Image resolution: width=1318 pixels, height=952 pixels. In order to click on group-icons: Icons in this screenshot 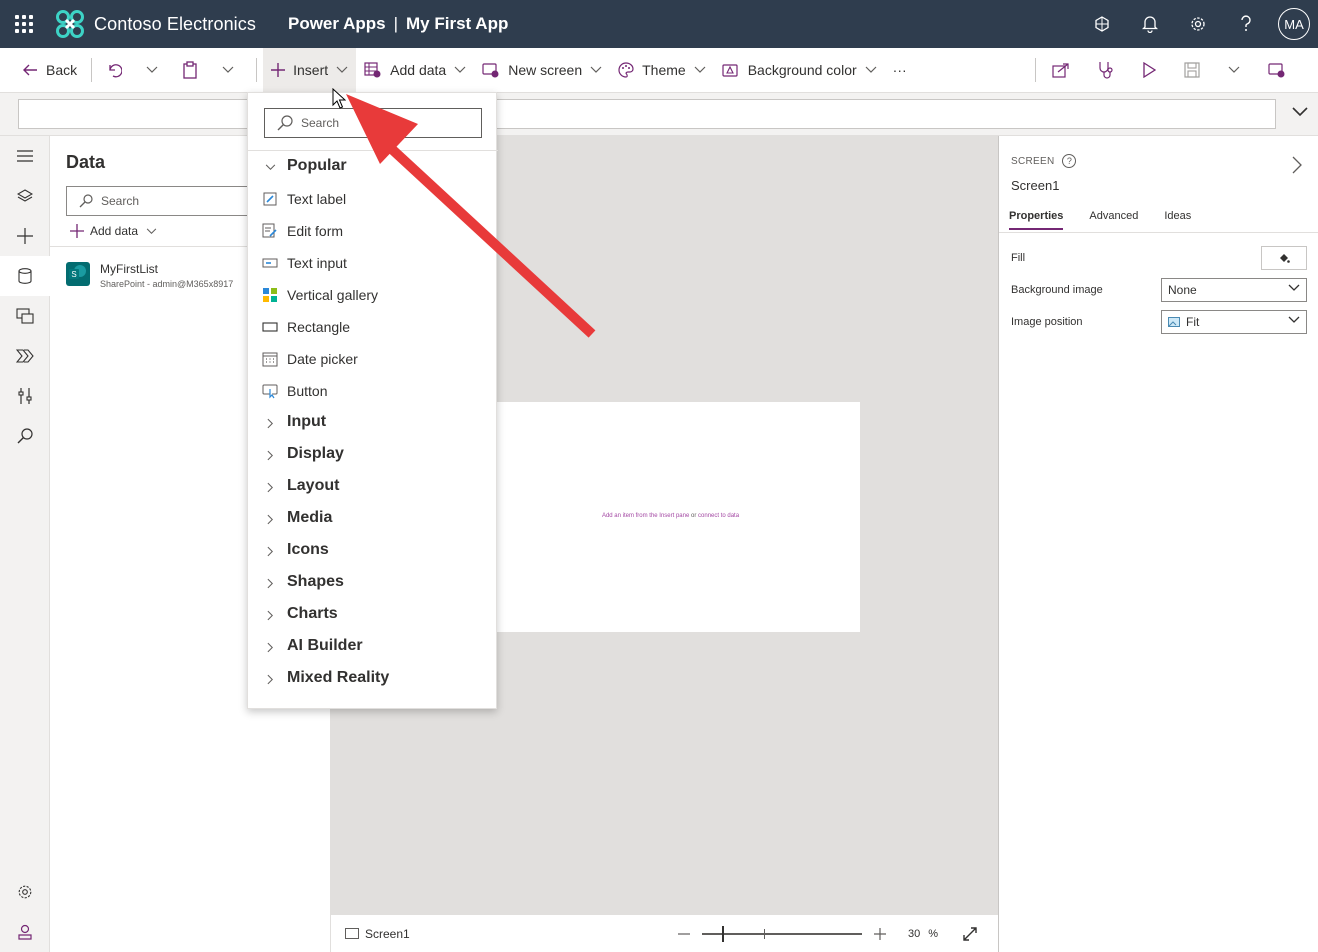, I will do `click(373, 551)`.